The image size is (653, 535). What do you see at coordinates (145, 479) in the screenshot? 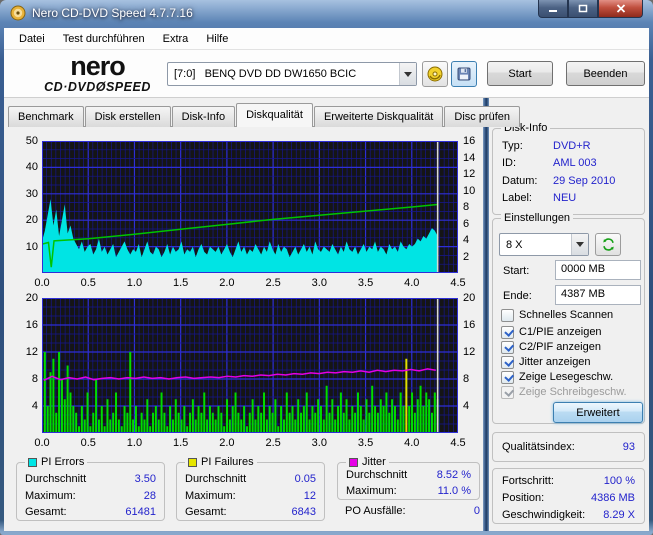
I see `pie-avg-value: 3.50` at bounding box center [145, 479].